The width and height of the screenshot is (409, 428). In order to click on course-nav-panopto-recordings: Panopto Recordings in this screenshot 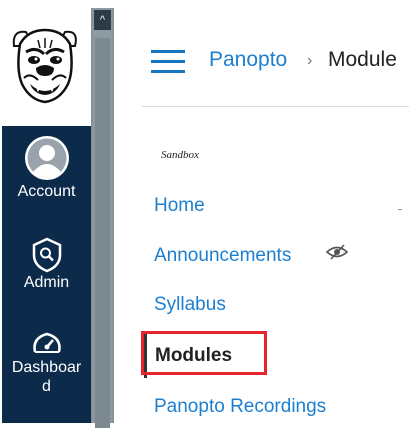, I will do `click(240, 407)`.